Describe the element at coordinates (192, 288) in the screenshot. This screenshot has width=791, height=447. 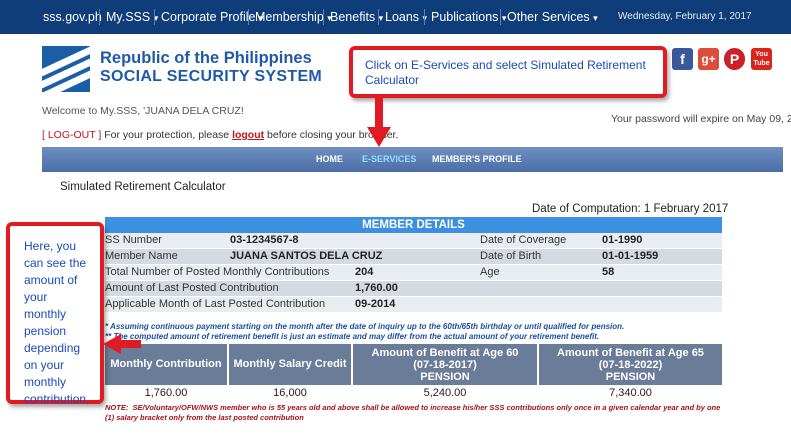
I see `last-amount-label: Amount of Last Posted Contribution` at that location.